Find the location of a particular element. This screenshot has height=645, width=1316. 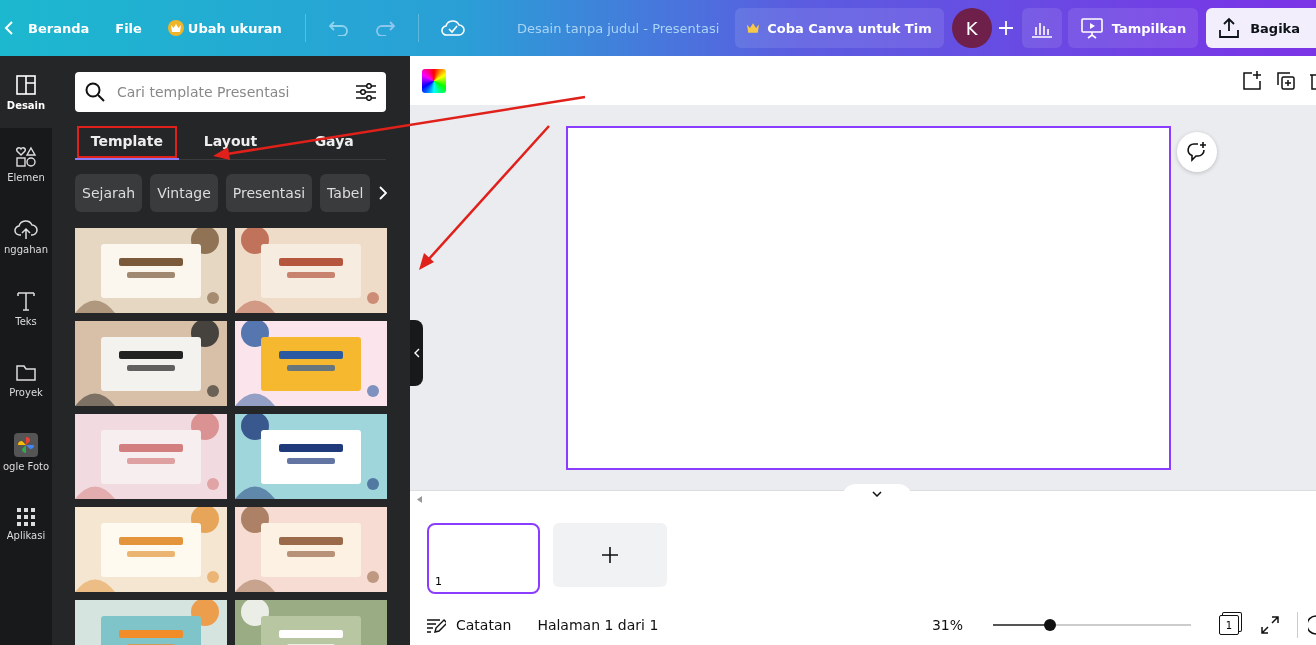

sidebar-item: Elemen is located at coordinates (26, 164).